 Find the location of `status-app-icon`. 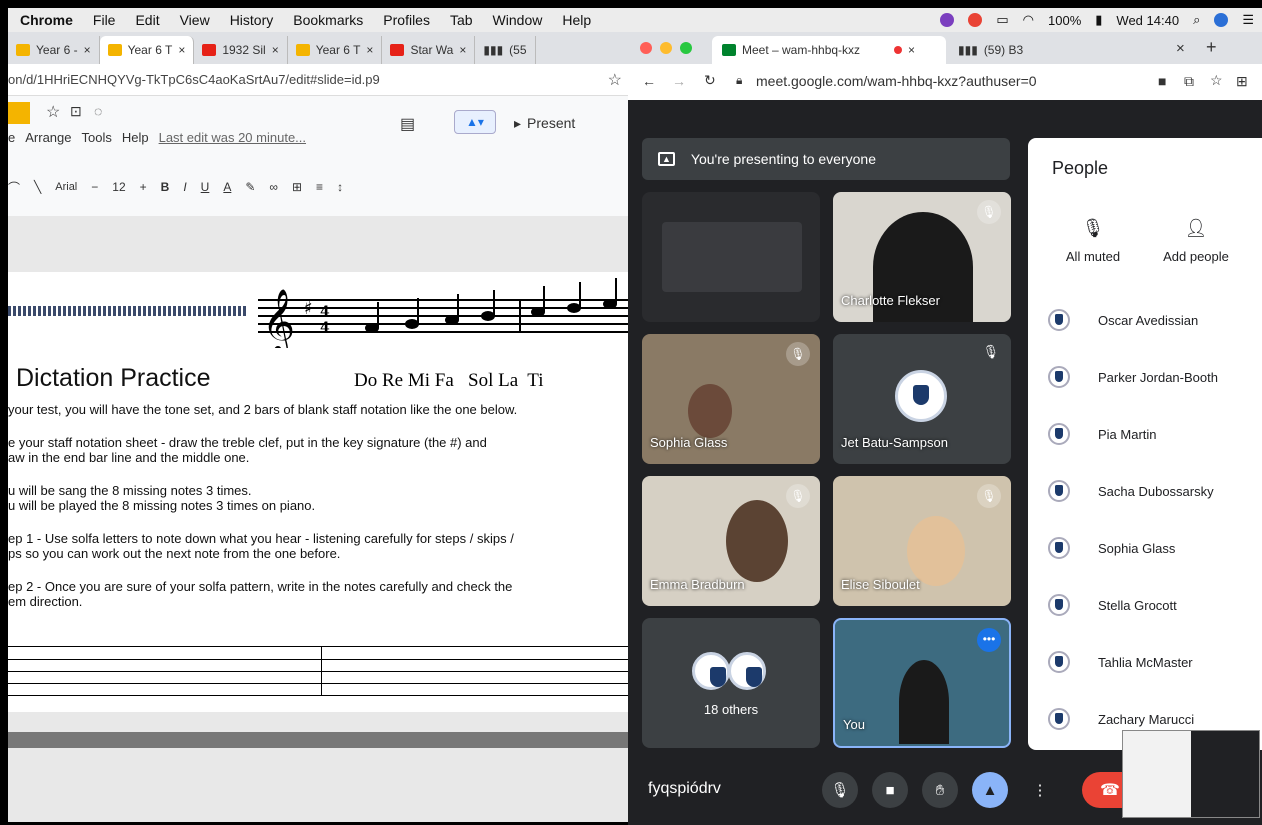

status-app-icon is located at coordinates (947, 20).